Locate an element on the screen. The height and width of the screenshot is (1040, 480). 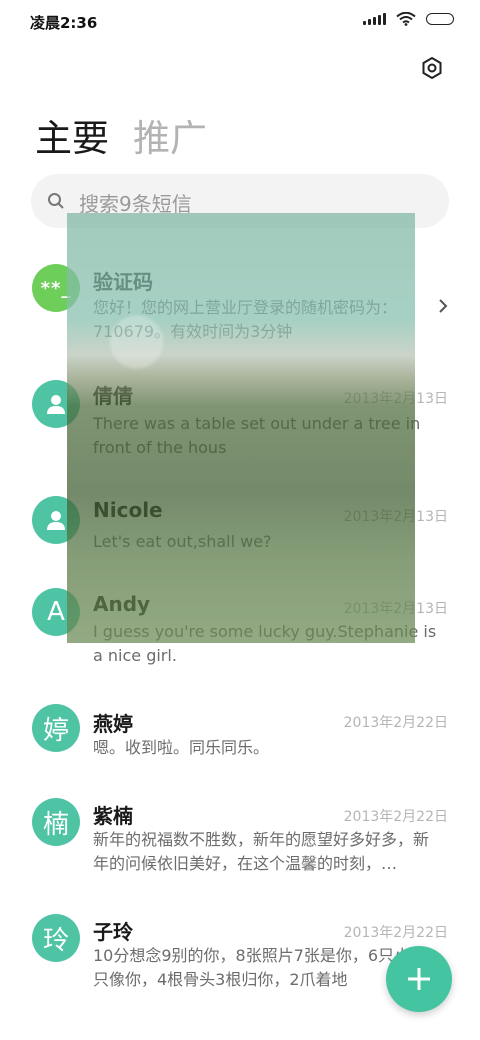
conversation-name: Nicole is located at coordinates (128, 510).